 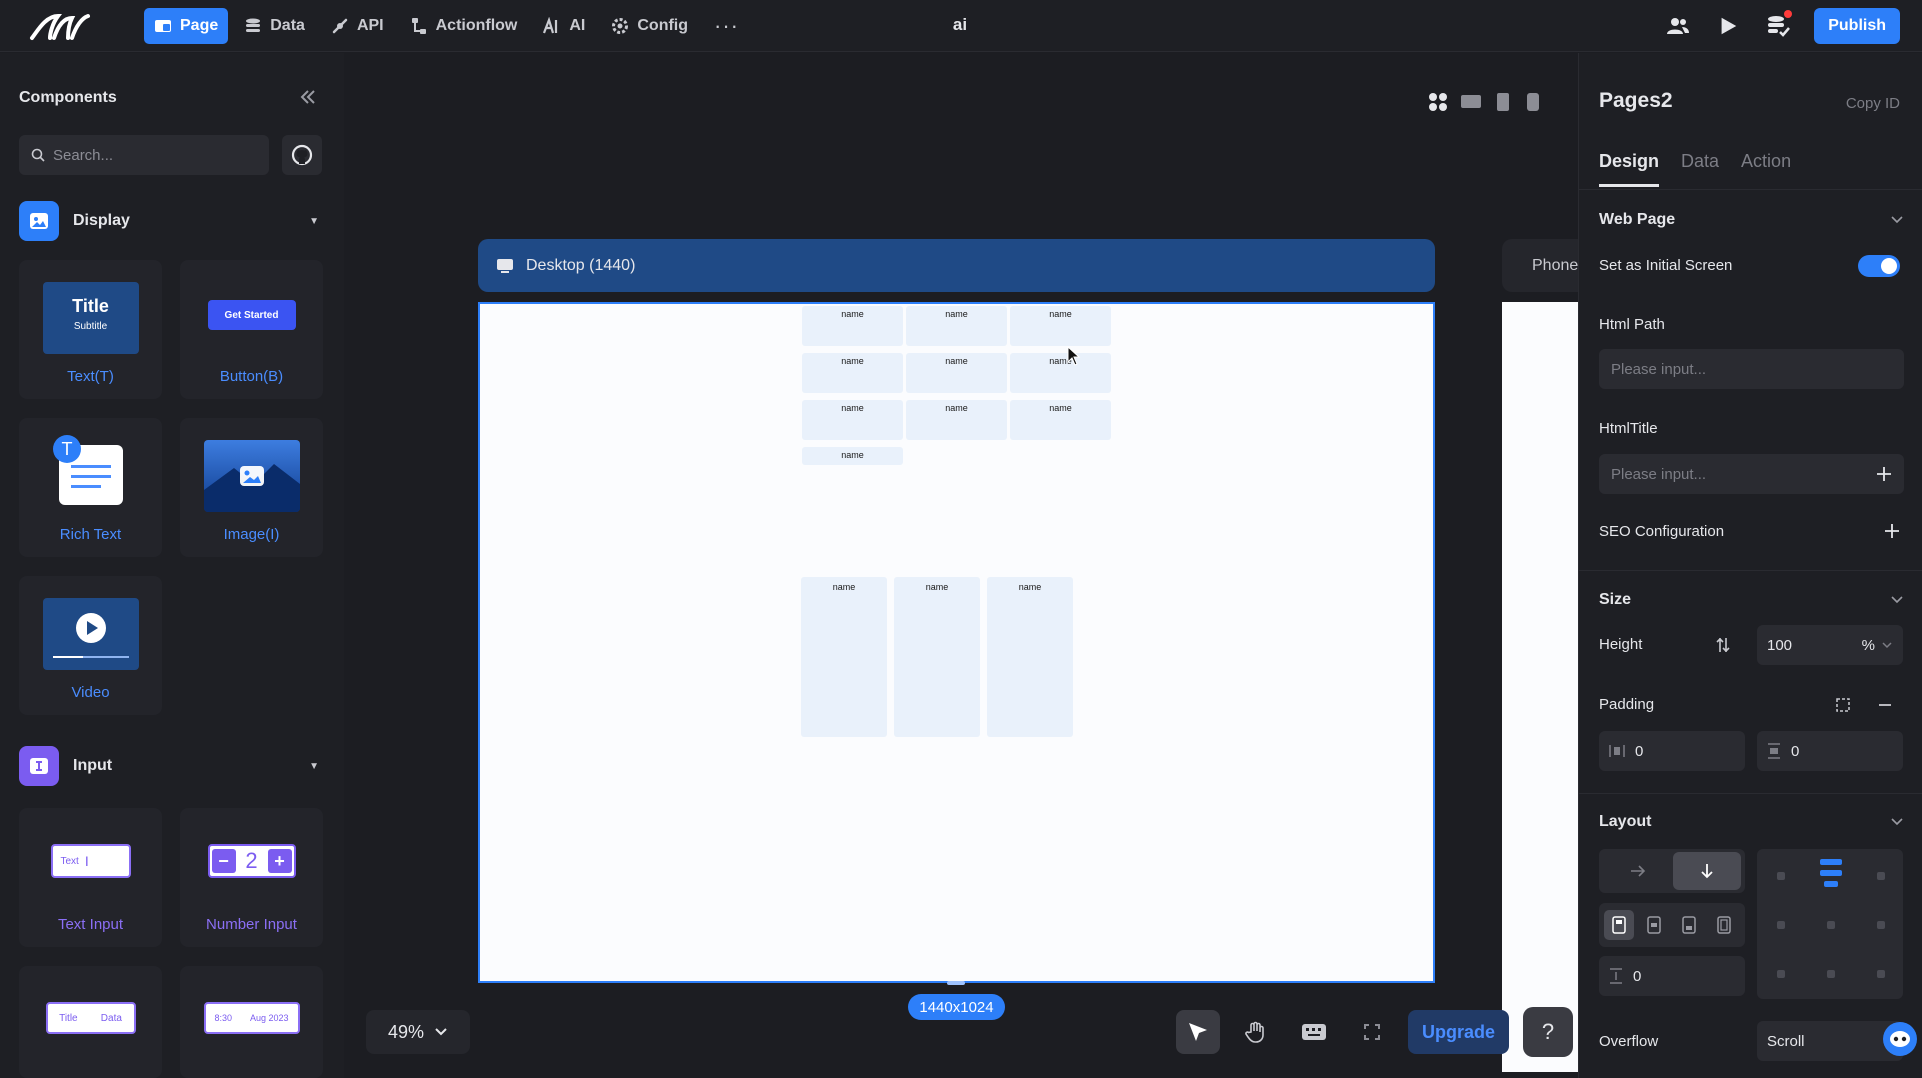 I want to click on align-end-button, so click(x=1689, y=925).